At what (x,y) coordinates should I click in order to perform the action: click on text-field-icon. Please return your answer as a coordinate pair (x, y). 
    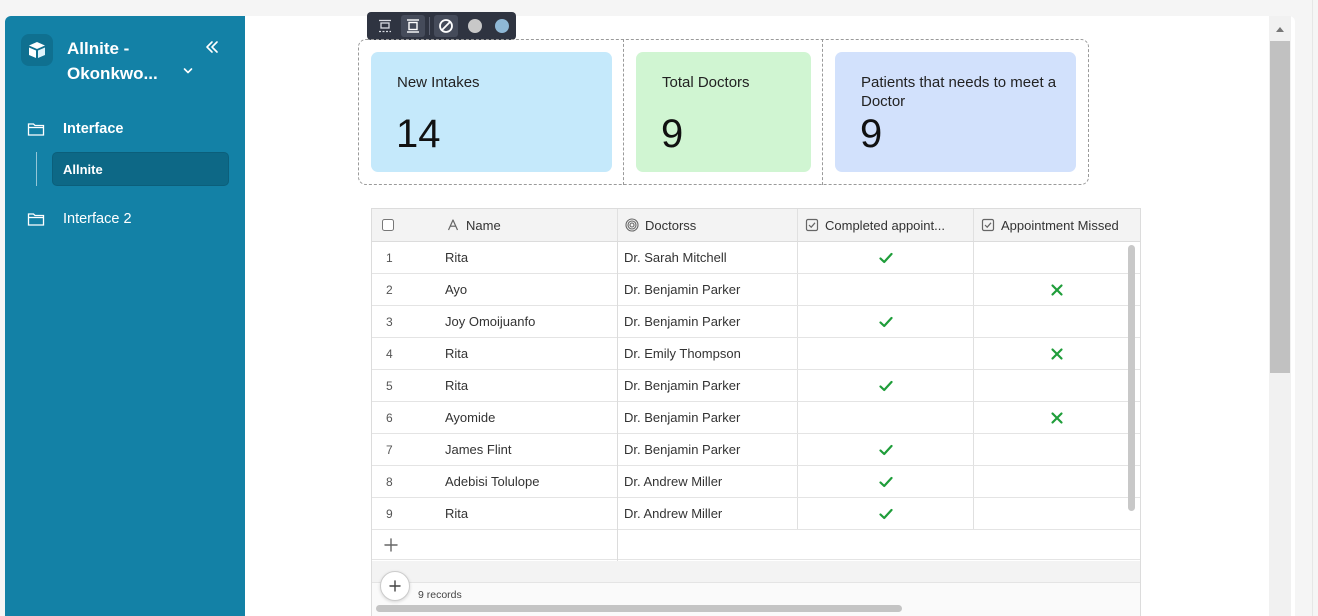
    Looking at the image, I should click on (453, 225).